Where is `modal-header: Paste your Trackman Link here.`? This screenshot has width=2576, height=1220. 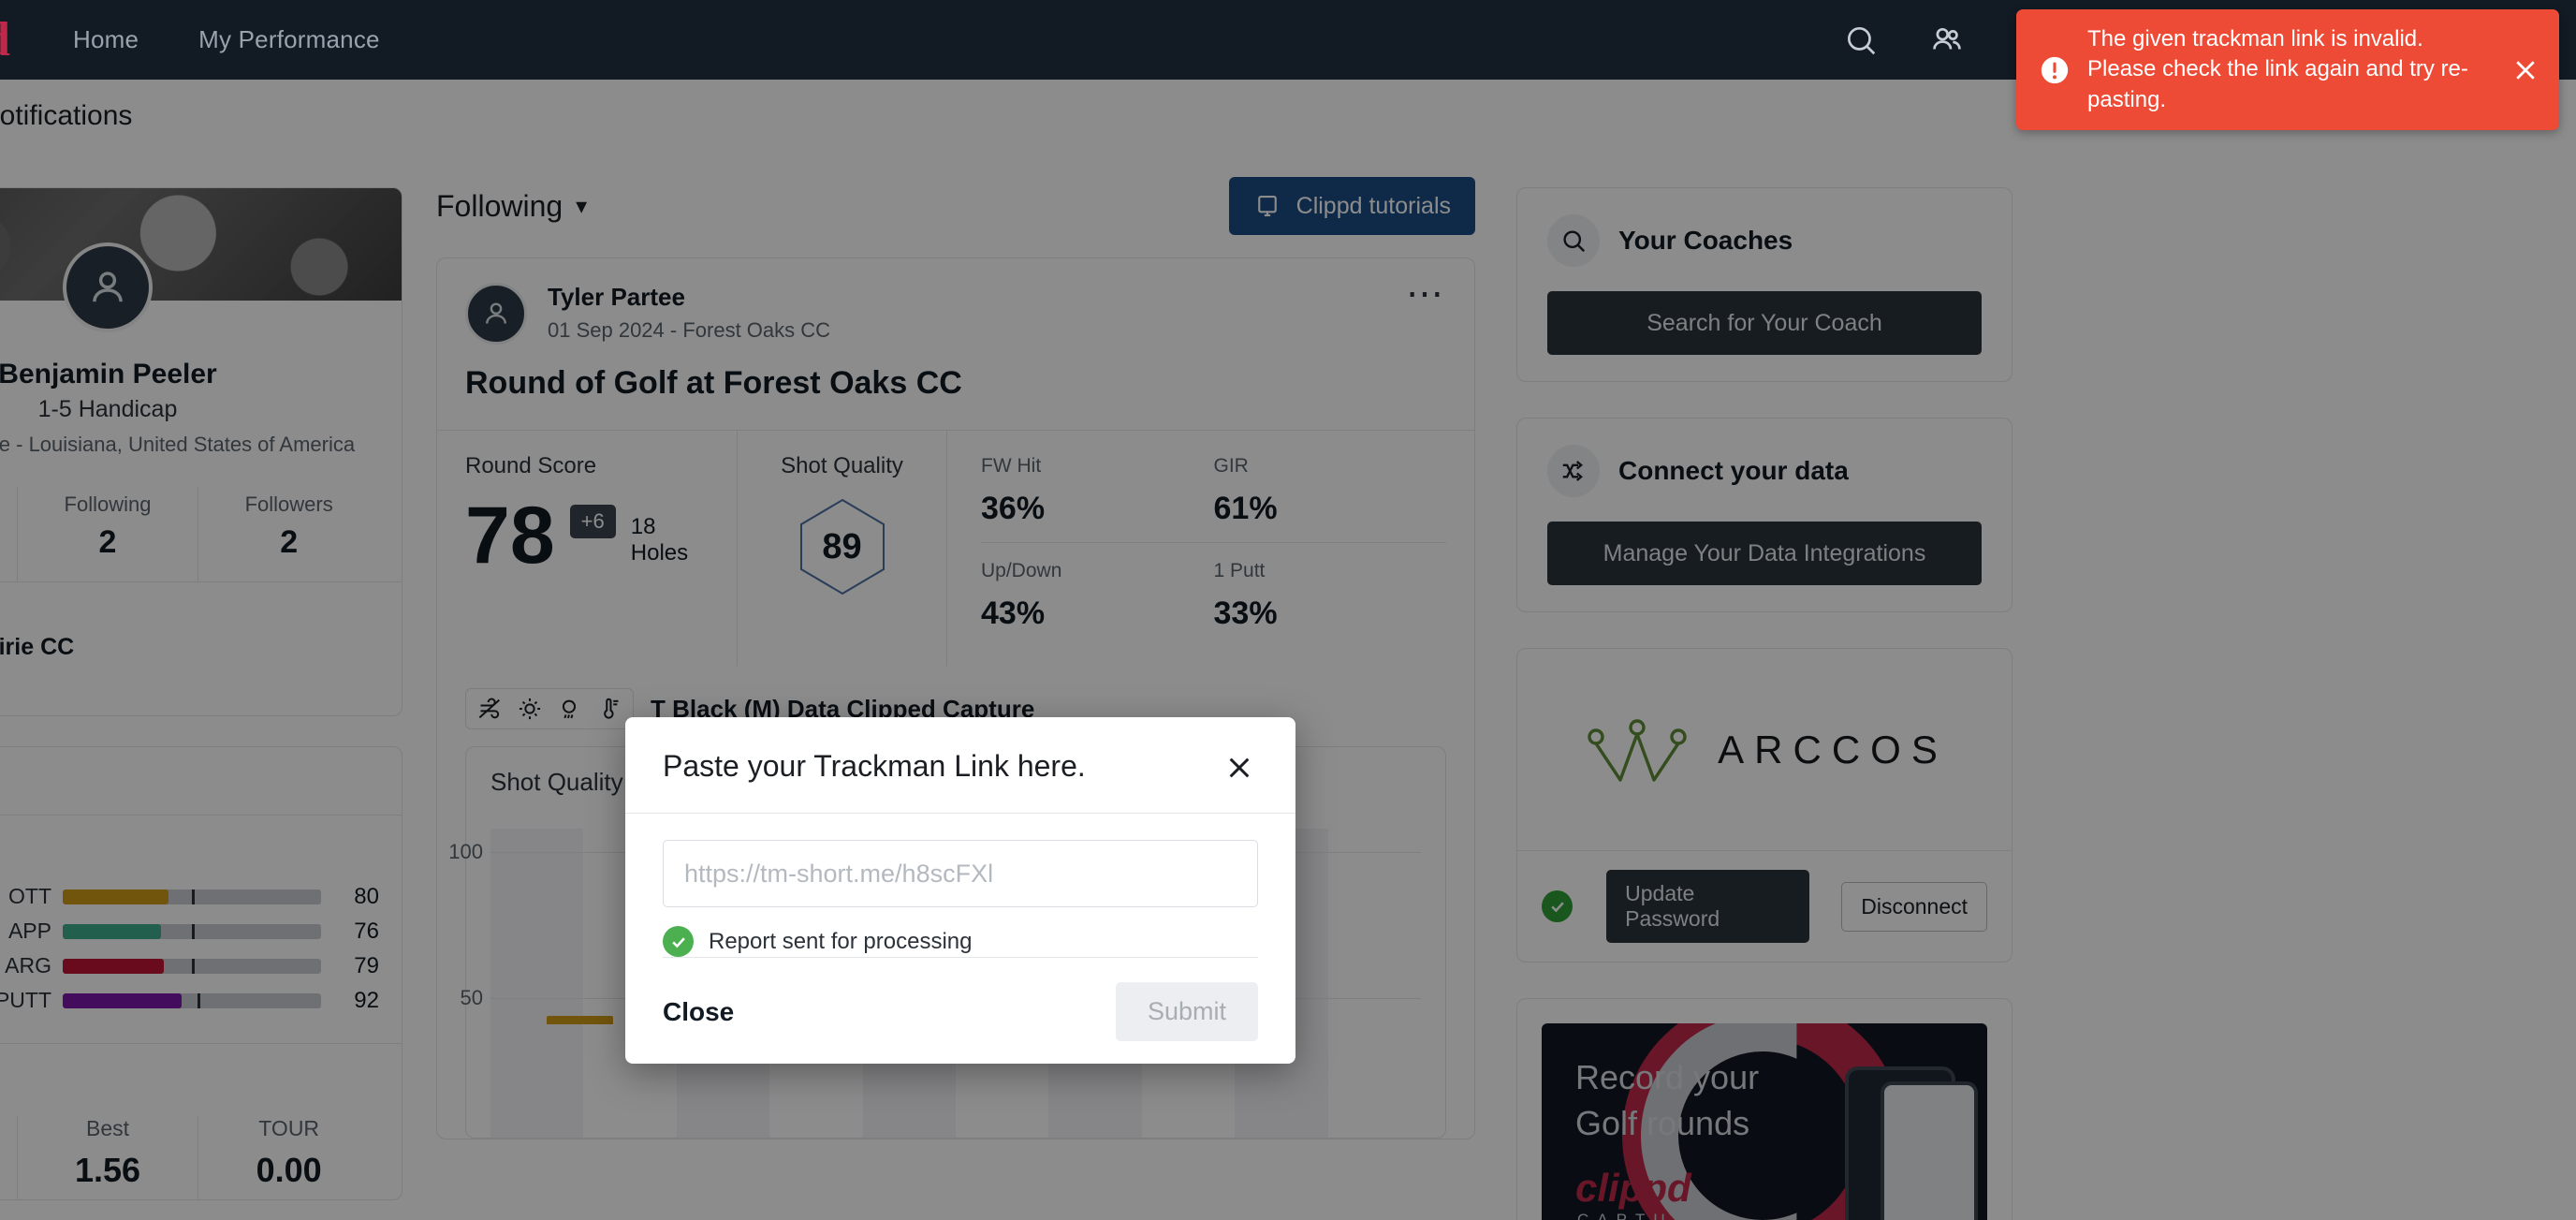 modal-header: Paste your Trackman Link here. is located at coordinates (960, 751).